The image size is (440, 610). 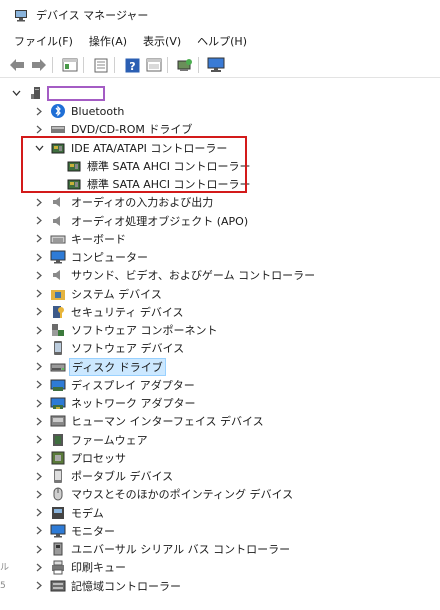 What do you see at coordinates (37, 93) in the screenshot?
I see `computer-root-icon` at bounding box center [37, 93].